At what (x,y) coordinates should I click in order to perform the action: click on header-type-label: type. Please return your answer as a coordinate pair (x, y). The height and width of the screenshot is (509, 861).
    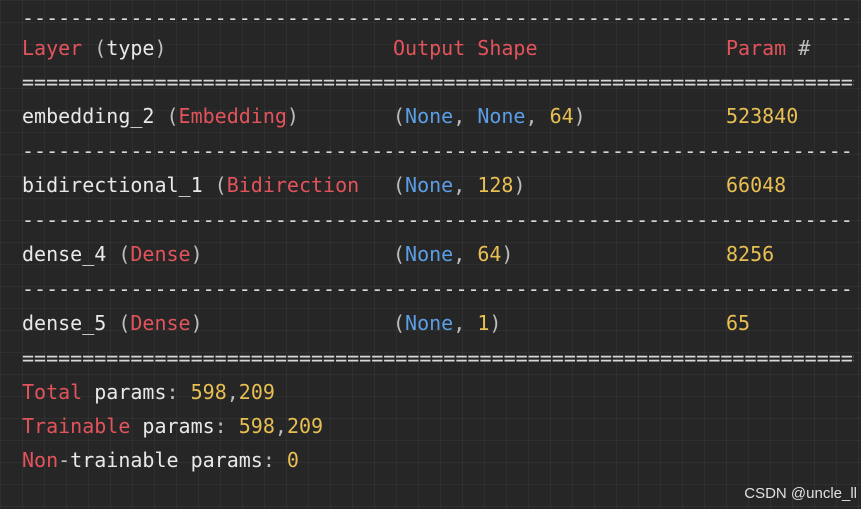
    Looking at the image, I should click on (130, 48).